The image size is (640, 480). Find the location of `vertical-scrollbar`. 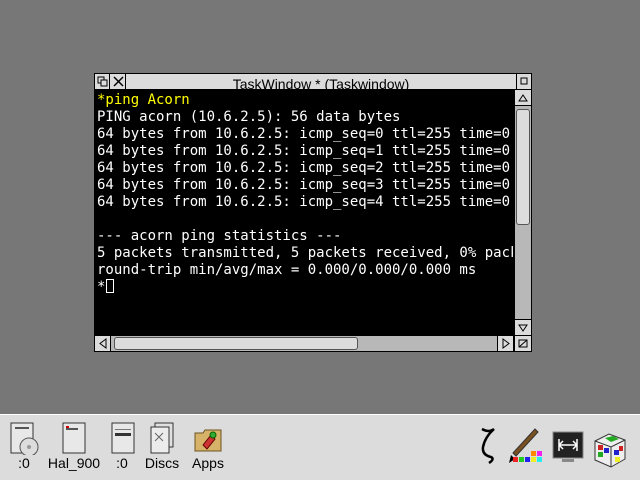

vertical-scrollbar is located at coordinates (523, 212).